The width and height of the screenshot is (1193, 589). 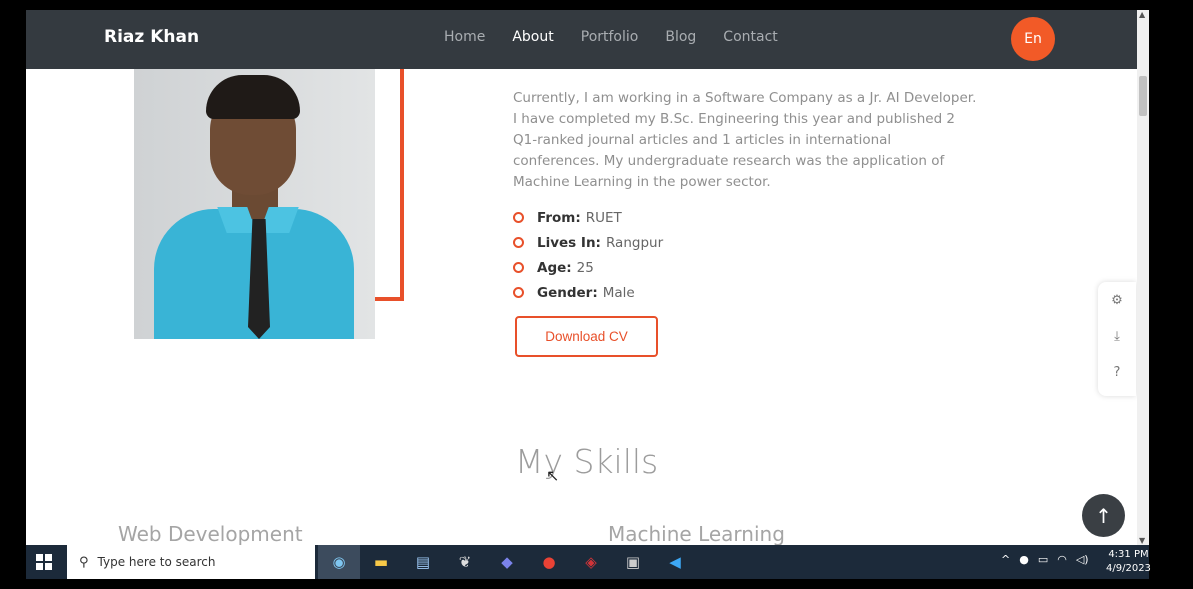 What do you see at coordinates (618, 292) in the screenshot?
I see `info-value: Male` at bounding box center [618, 292].